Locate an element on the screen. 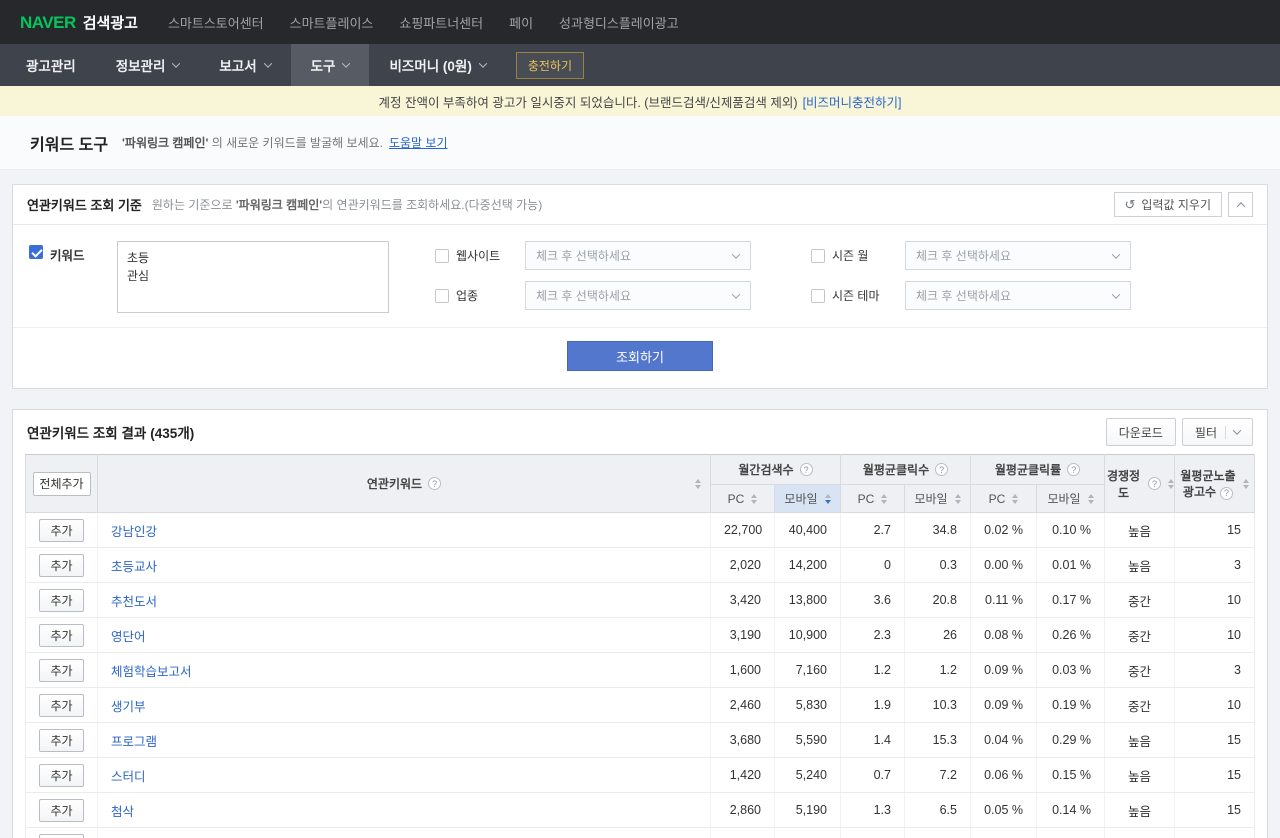 The width and height of the screenshot is (1280, 838). nav-label: 광고관리 is located at coordinates (51, 66).